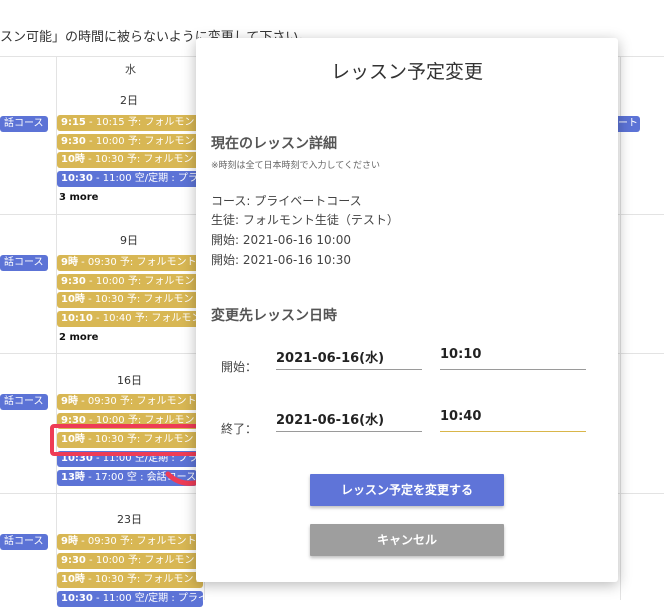 The height and width of the screenshot is (607, 664). I want to click on calendar-event: 9:15 - 10:15 予: フォルモント, so click(130, 123).